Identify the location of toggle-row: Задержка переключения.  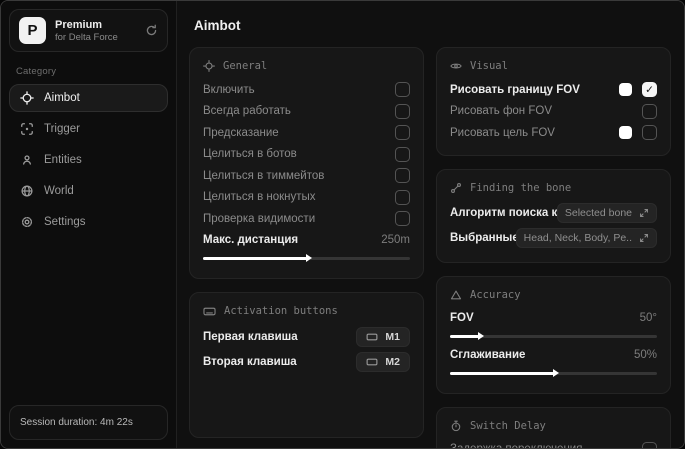
(553, 443).